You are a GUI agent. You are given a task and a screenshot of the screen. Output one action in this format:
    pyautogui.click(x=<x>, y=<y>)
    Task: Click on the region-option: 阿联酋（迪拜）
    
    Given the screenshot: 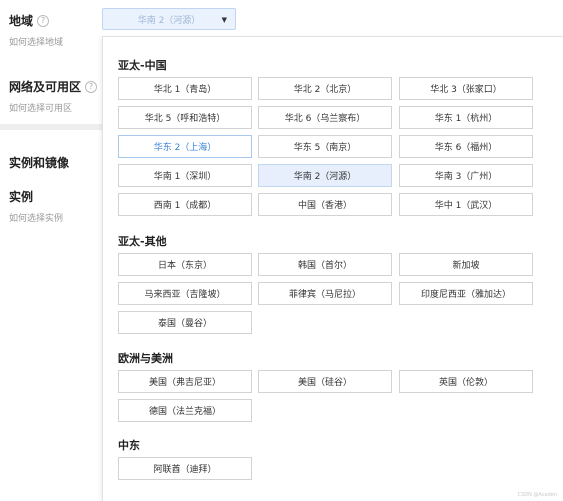 What is the action you would take?
    pyautogui.click(x=185, y=468)
    